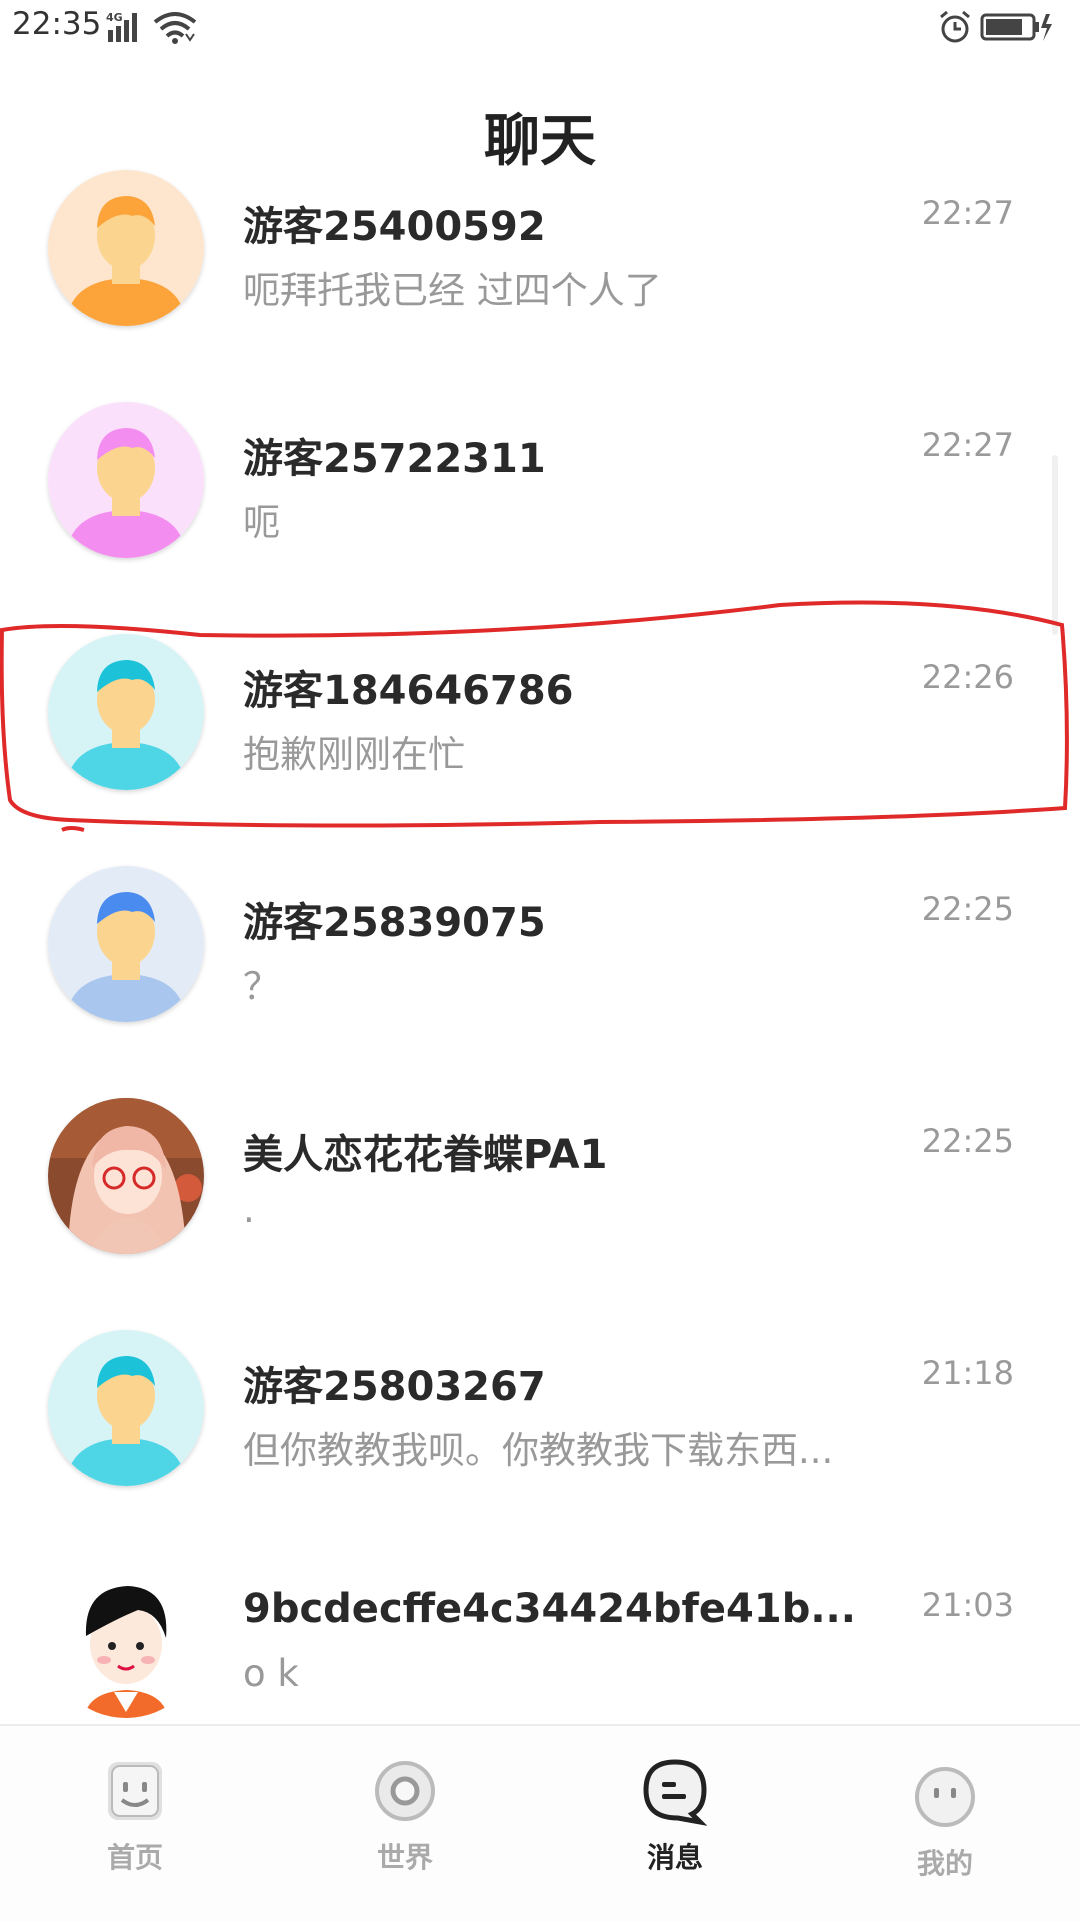  What do you see at coordinates (405, 1824) in the screenshot?
I see `tab-world: 世界` at bounding box center [405, 1824].